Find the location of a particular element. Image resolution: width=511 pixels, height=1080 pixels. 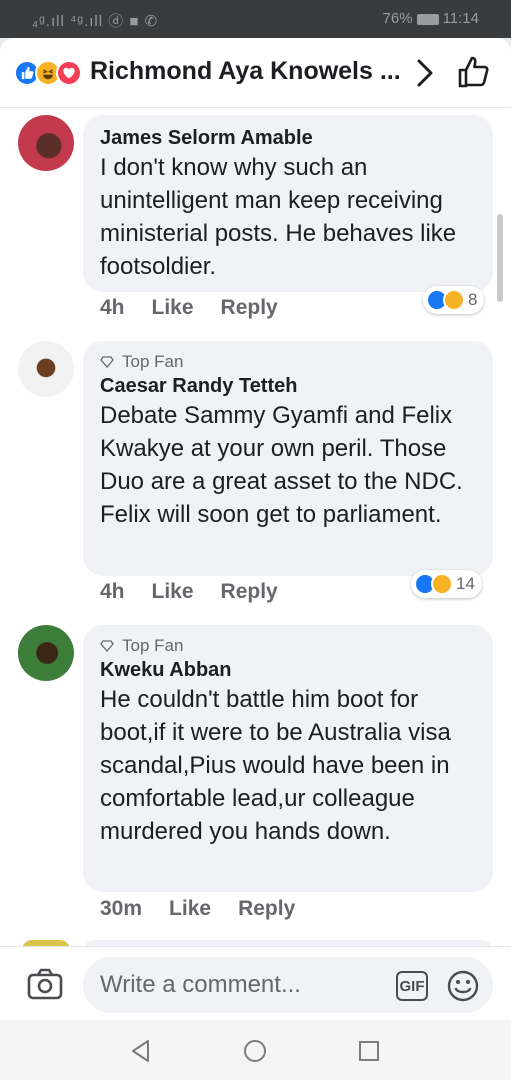

reaction-count: 8 is located at coordinates (473, 299).